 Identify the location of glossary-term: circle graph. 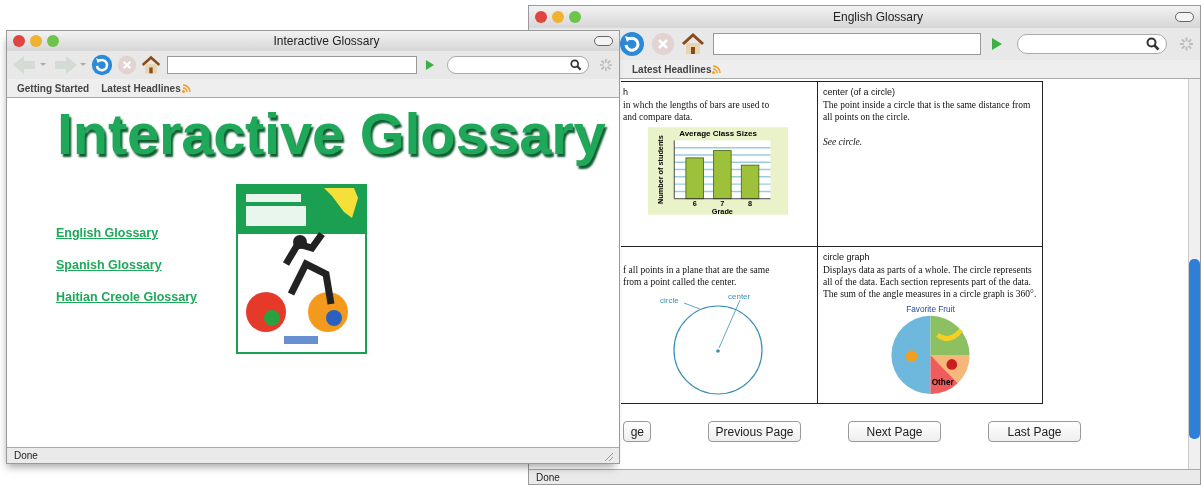
(847, 258).